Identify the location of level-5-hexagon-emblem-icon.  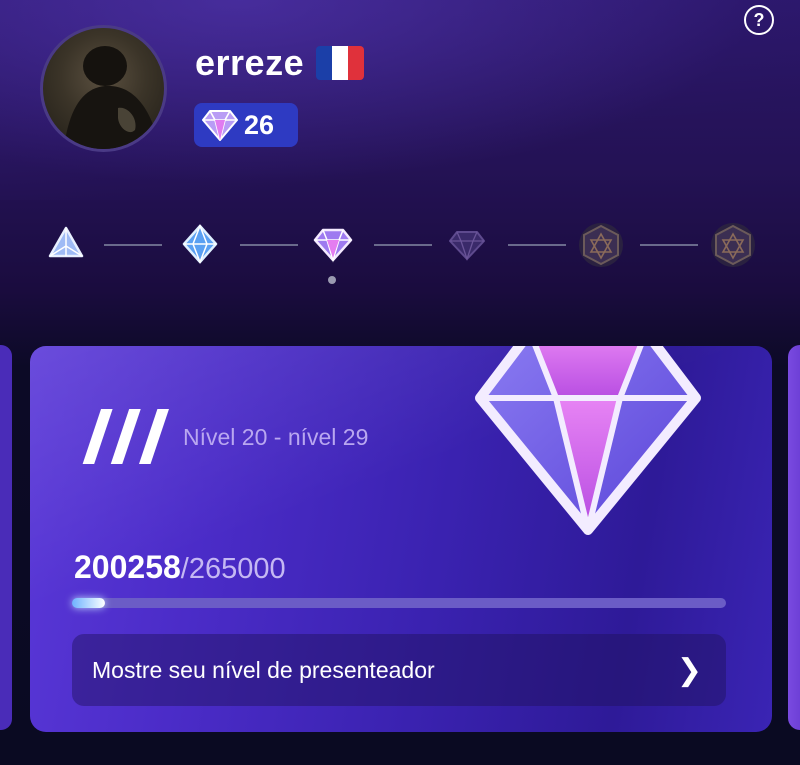
(600, 244).